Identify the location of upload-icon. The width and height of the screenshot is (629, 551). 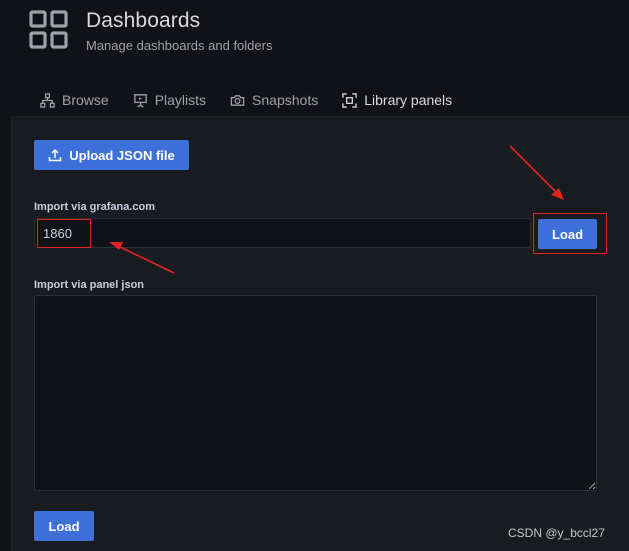
(55, 155).